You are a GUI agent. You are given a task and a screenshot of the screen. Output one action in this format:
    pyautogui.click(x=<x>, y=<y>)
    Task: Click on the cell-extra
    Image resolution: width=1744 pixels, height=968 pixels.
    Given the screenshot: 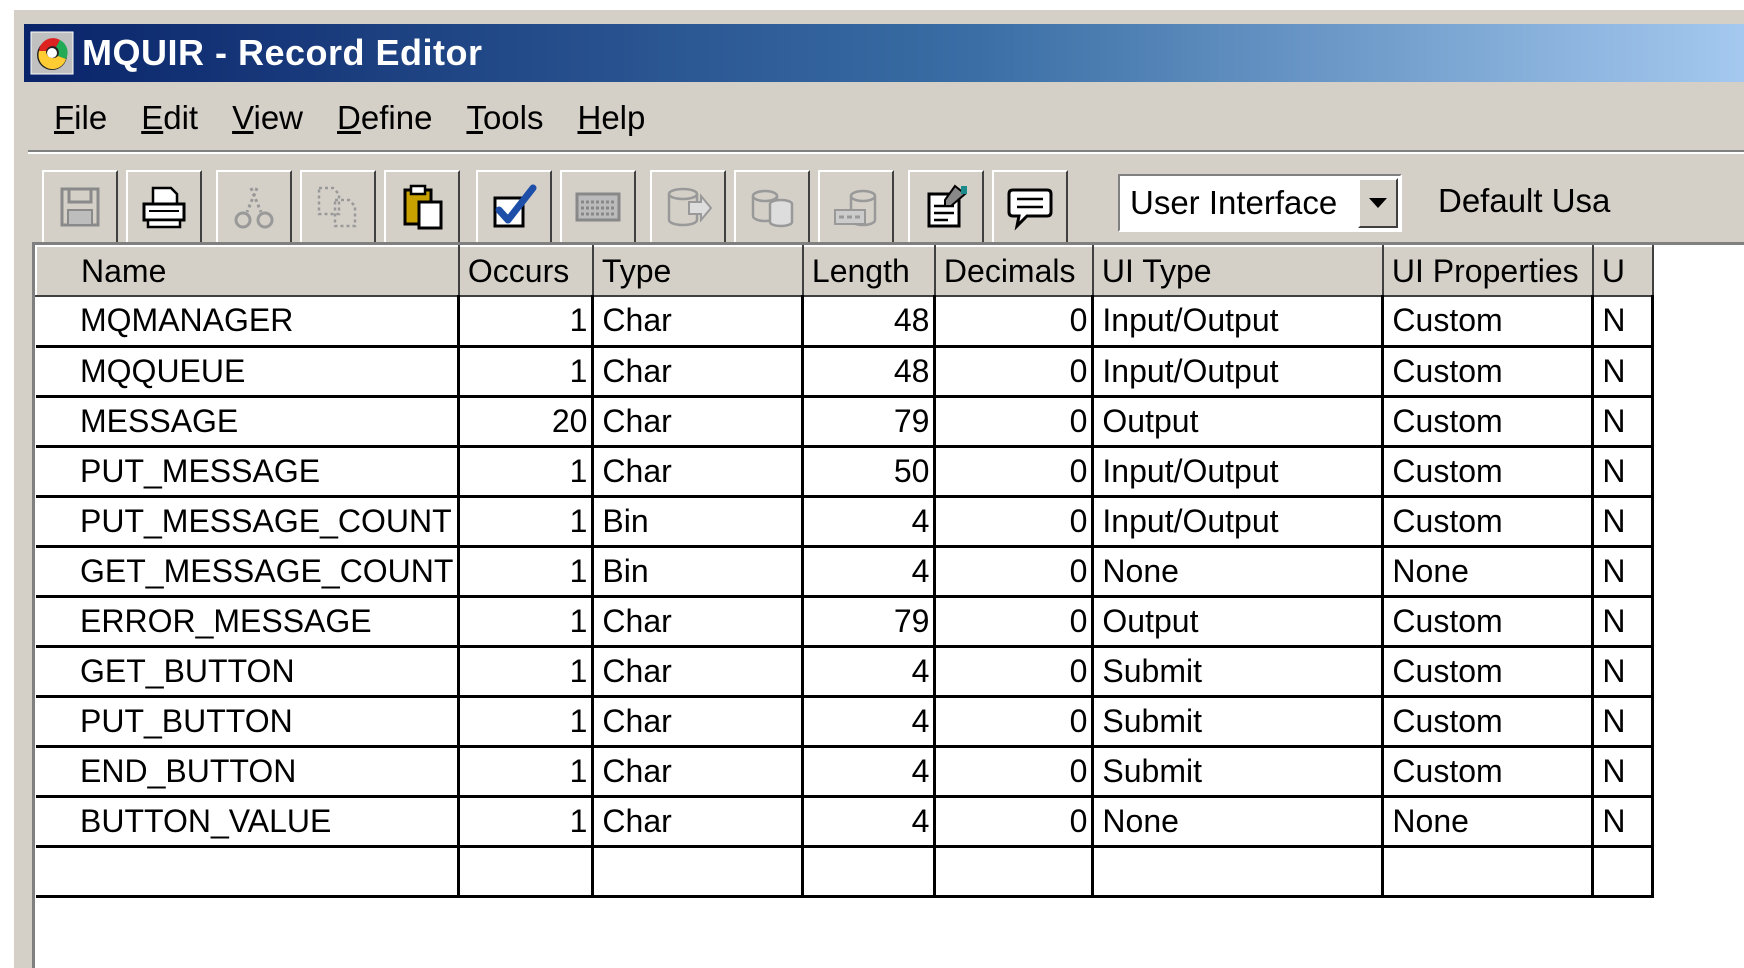 What is the action you would take?
    pyautogui.click(x=1623, y=872)
    